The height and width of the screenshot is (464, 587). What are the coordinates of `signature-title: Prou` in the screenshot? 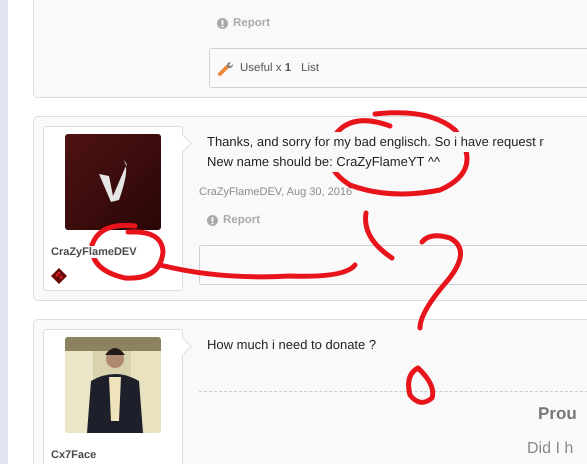 It's located at (558, 414).